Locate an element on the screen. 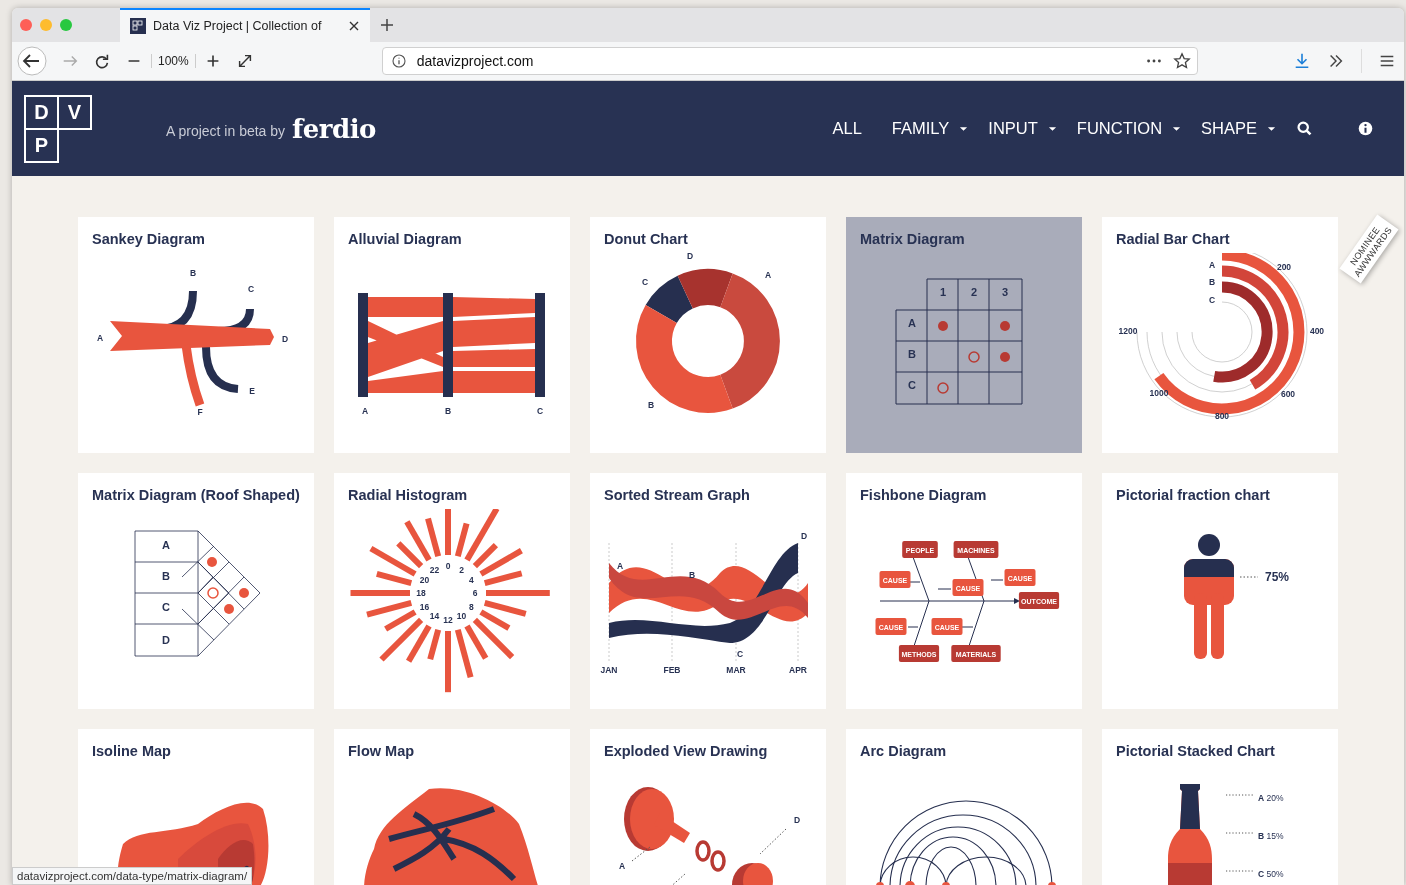 The height and width of the screenshot is (885, 1406). axis-label: 0 is located at coordinates (448, 566).